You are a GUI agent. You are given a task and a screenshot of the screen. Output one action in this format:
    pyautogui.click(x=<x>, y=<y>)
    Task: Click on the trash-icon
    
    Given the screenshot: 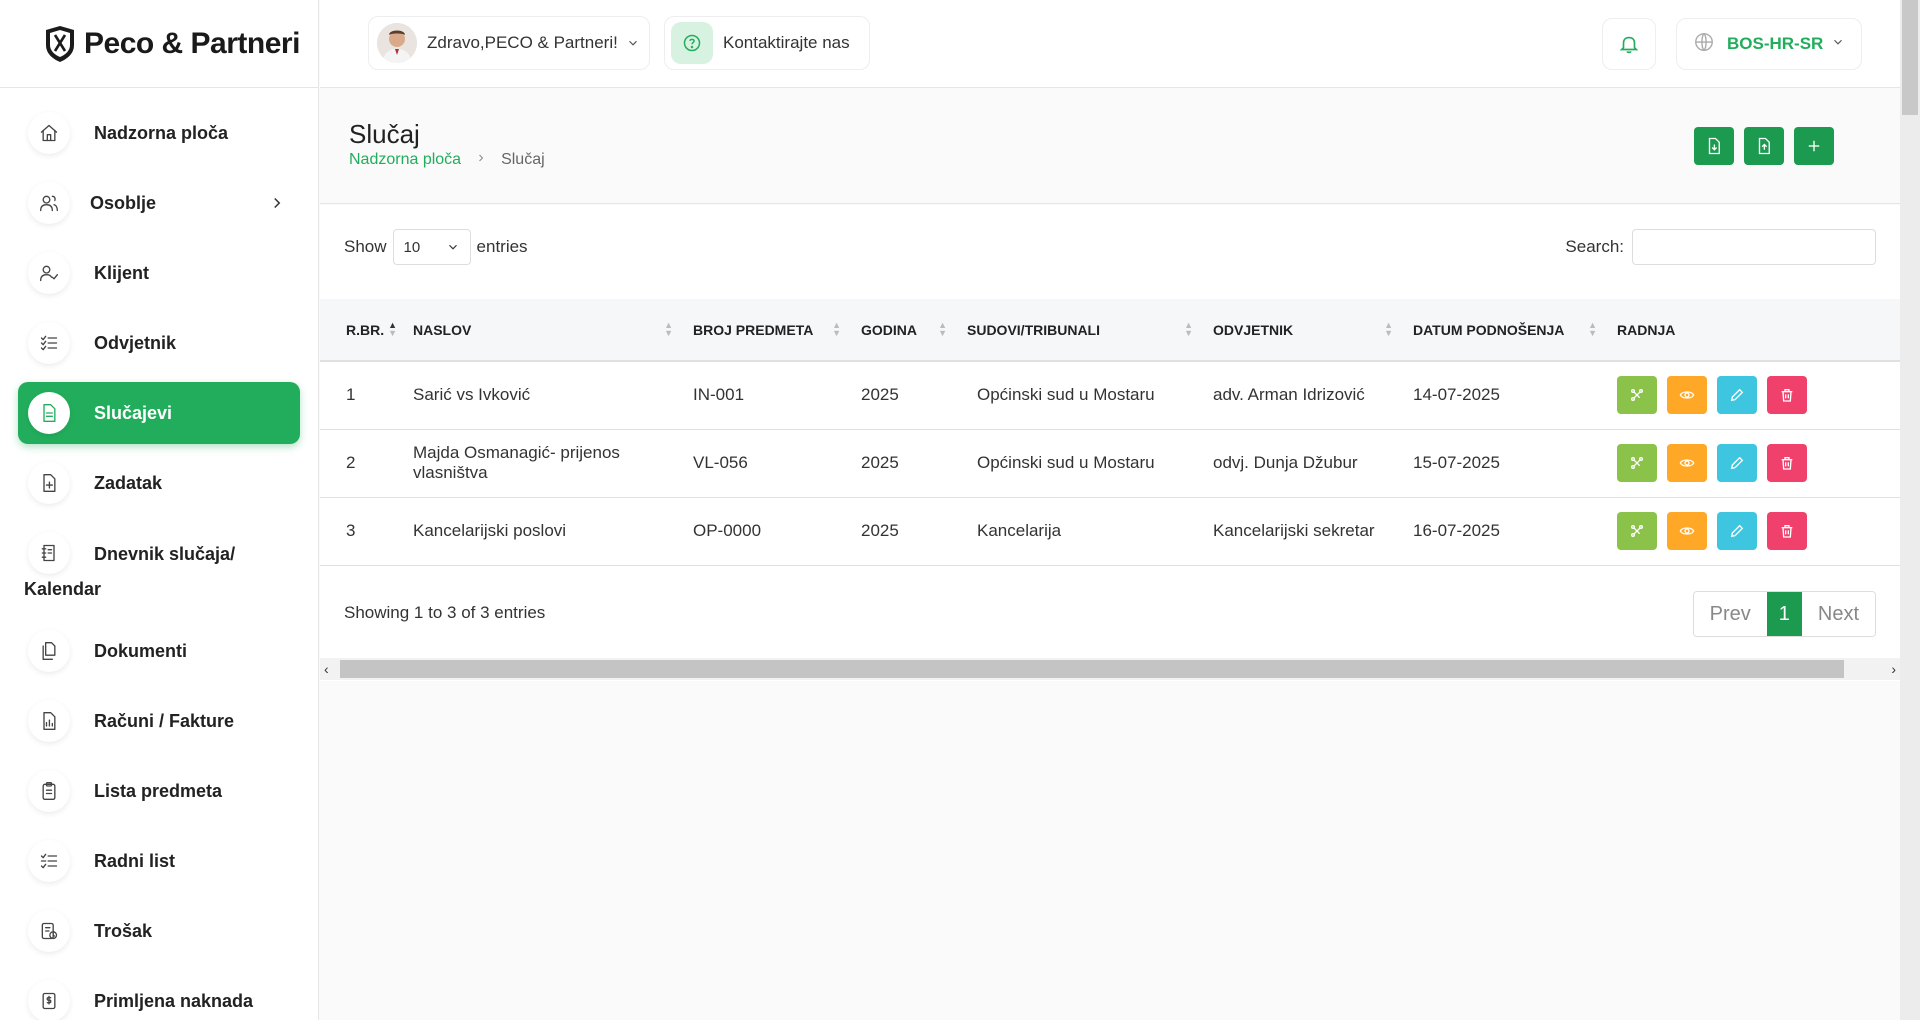 What is the action you would take?
    pyautogui.click(x=1787, y=531)
    